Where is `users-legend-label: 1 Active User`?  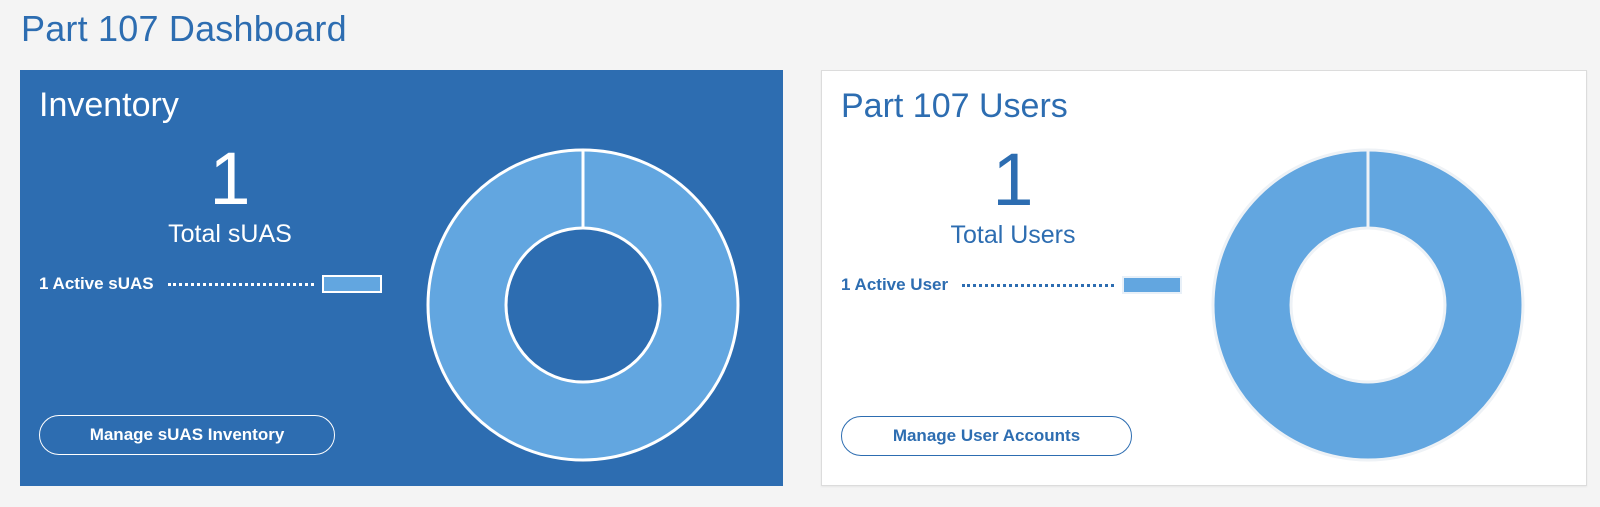 users-legend-label: 1 Active User is located at coordinates (895, 284).